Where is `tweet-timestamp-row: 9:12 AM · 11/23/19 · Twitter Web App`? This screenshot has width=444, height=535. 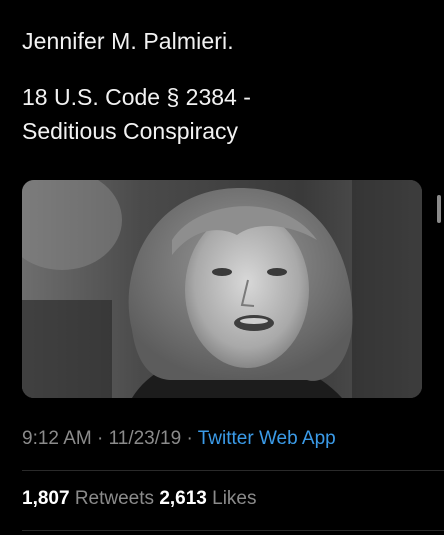
tweet-timestamp-row: 9:12 AM · 11/23/19 · Twitter Web App is located at coordinates (179, 439).